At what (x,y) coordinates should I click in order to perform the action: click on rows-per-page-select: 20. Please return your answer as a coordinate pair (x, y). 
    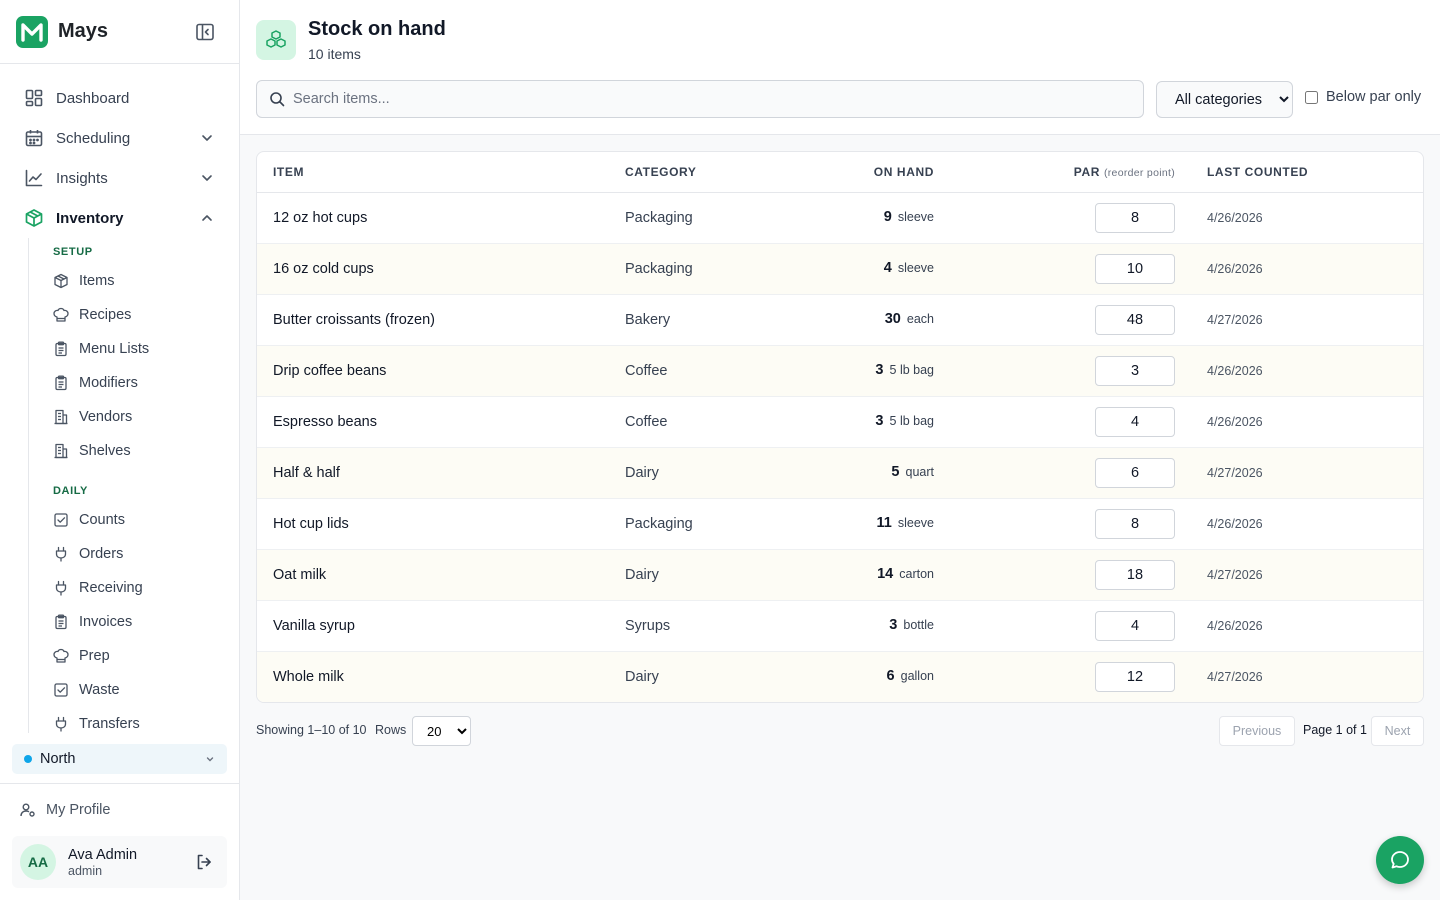
    Looking at the image, I should click on (441, 731).